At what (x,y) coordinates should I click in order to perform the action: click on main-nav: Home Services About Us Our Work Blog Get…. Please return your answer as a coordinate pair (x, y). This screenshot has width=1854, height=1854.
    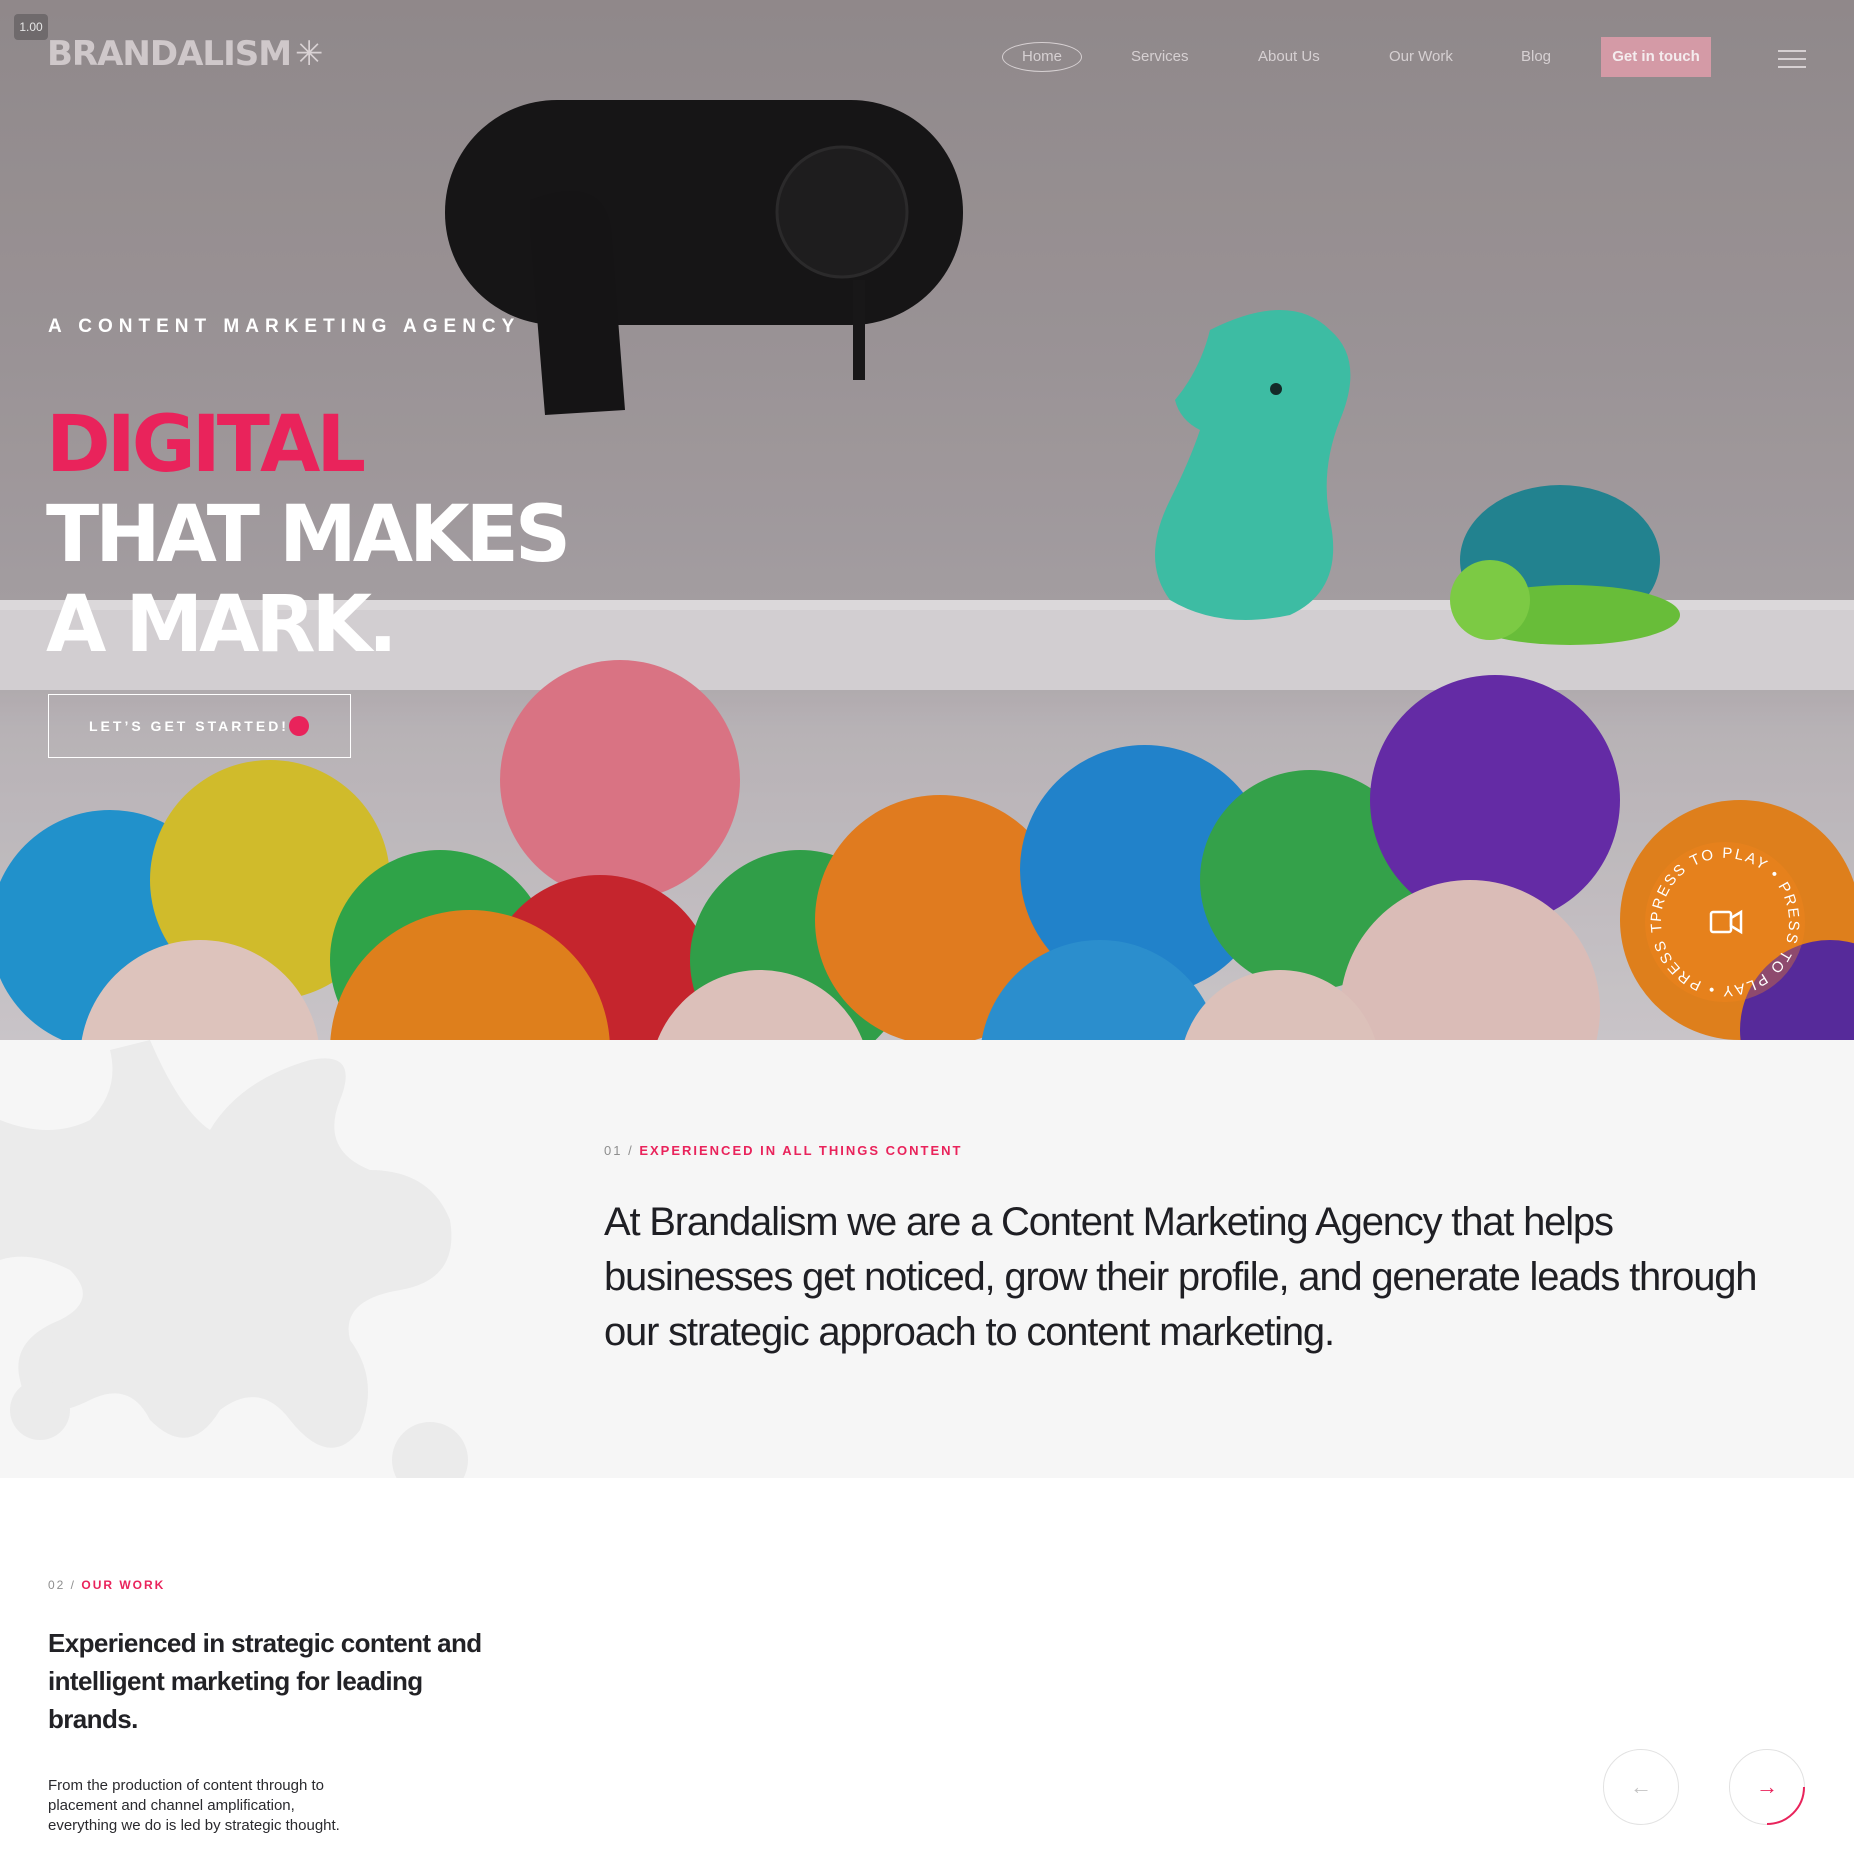
    Looking at the image, I should click on (927, 57).